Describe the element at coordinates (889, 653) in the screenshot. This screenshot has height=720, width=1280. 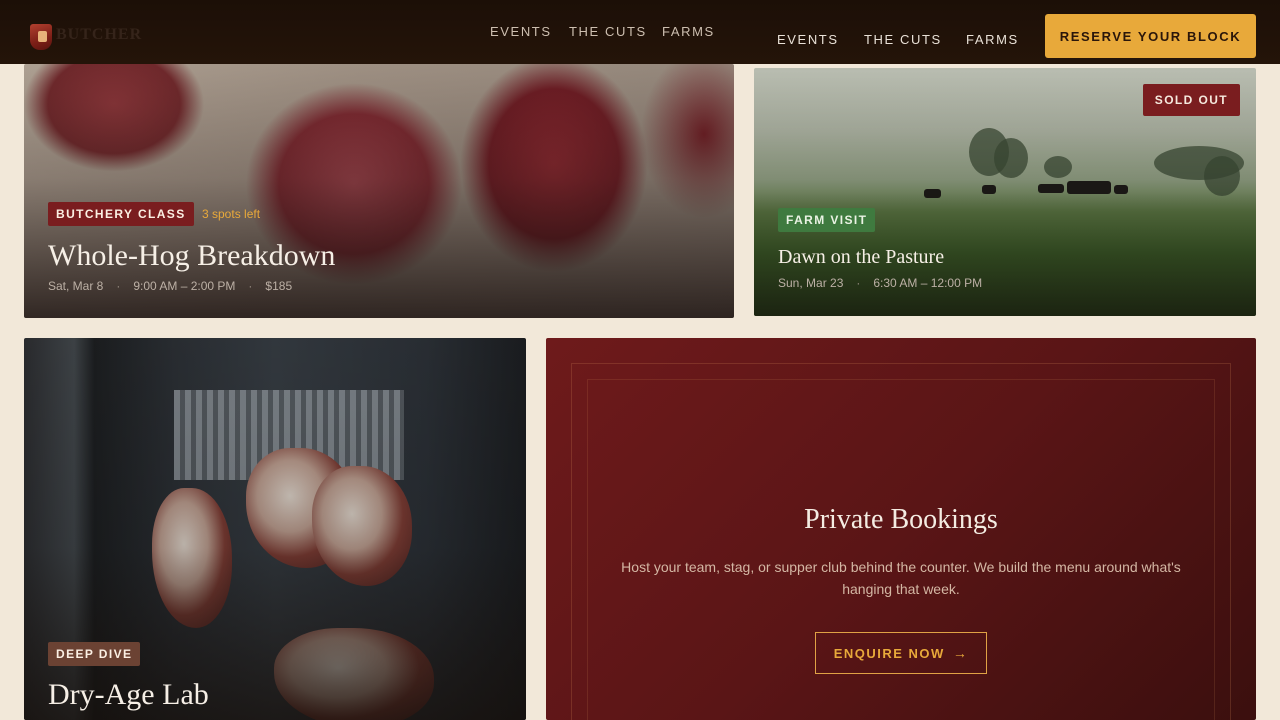
I see `enquire-now-label: ENQUIRE NOW` at that location.